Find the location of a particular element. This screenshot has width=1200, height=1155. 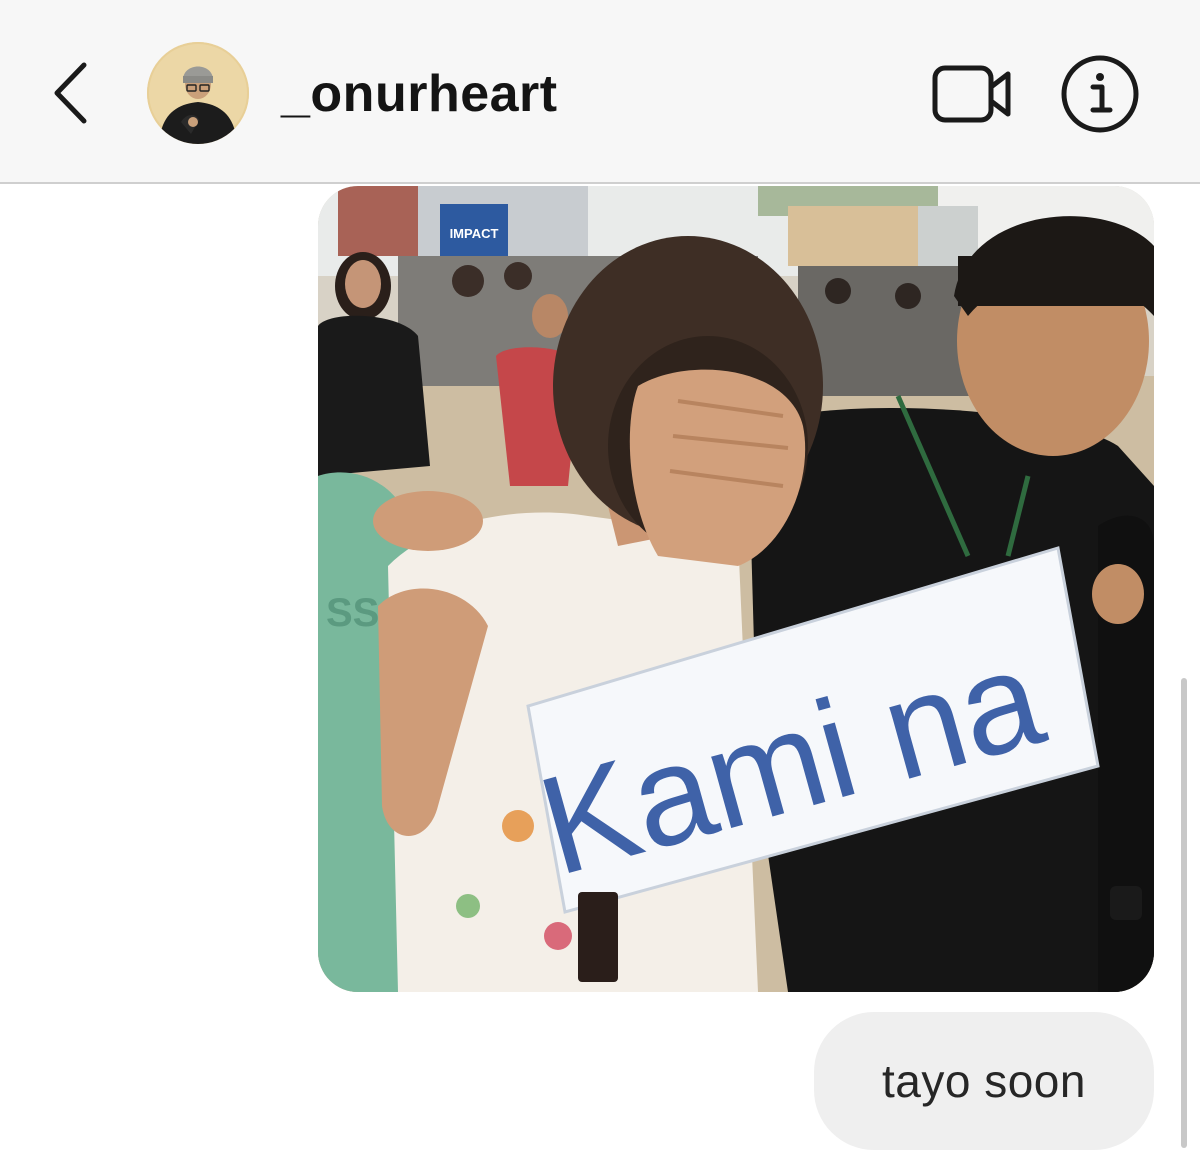

video-camera-icon is located at coordinates (971, 94).